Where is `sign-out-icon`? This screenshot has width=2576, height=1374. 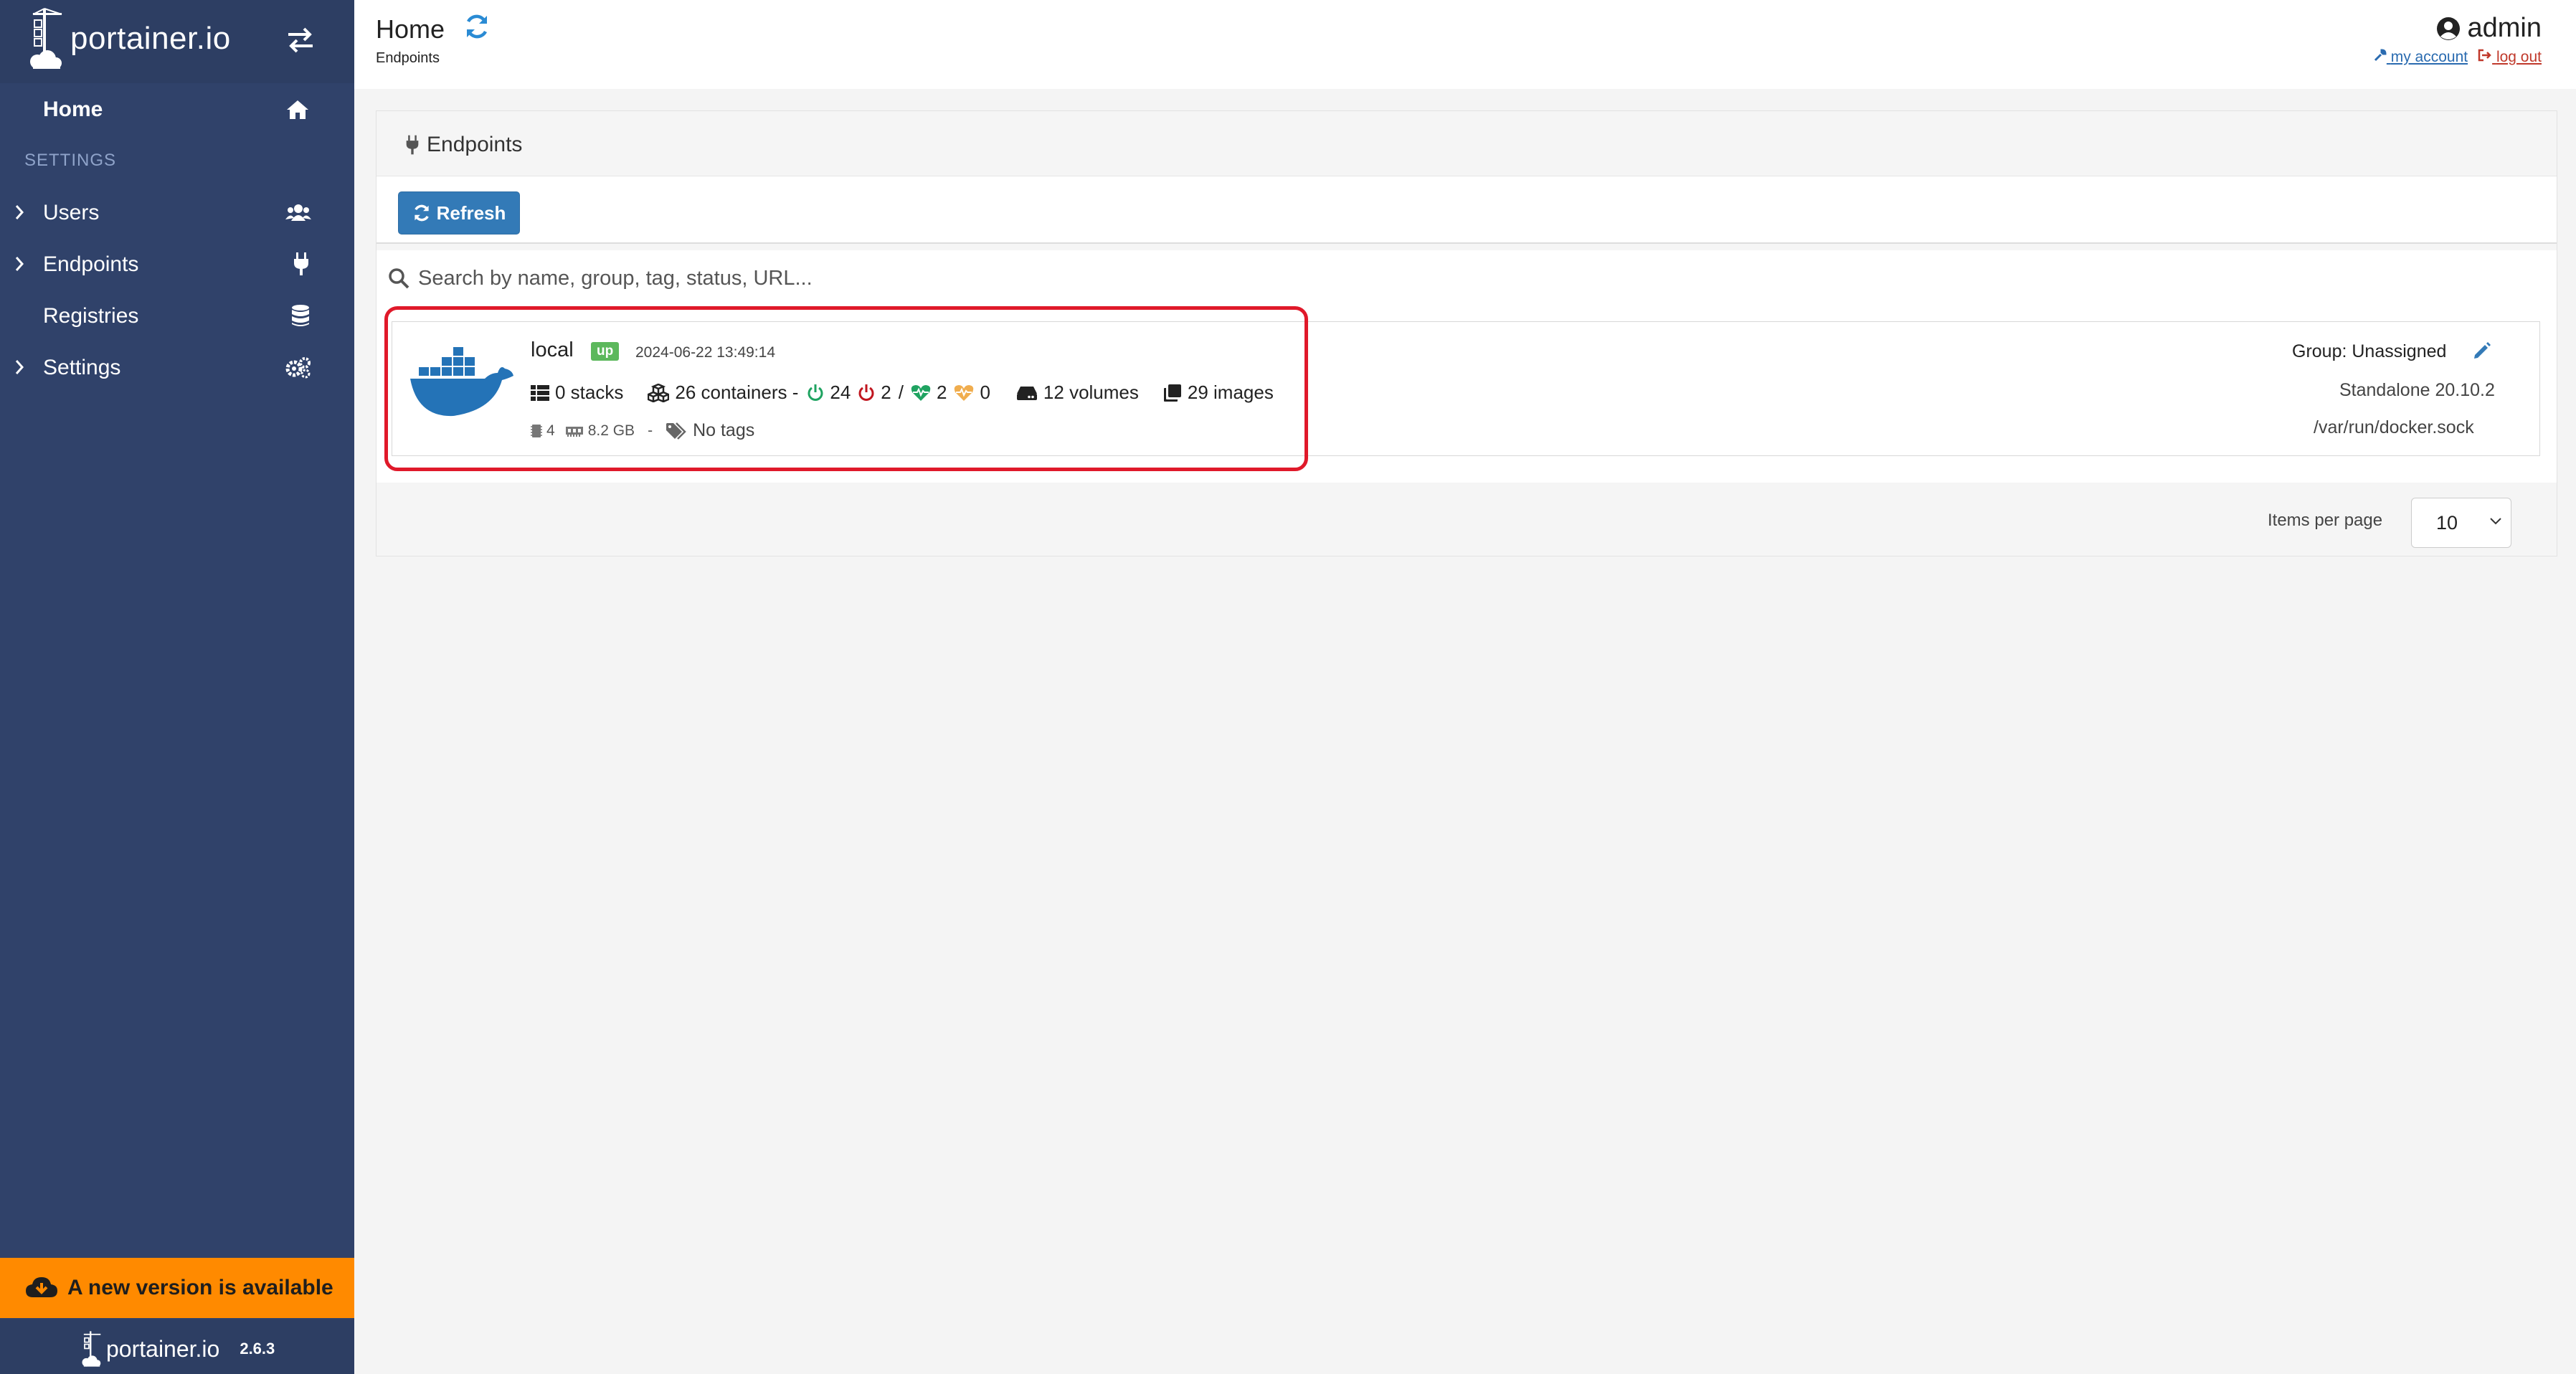
sign-out-icon is located at coordinates (2484, 56).